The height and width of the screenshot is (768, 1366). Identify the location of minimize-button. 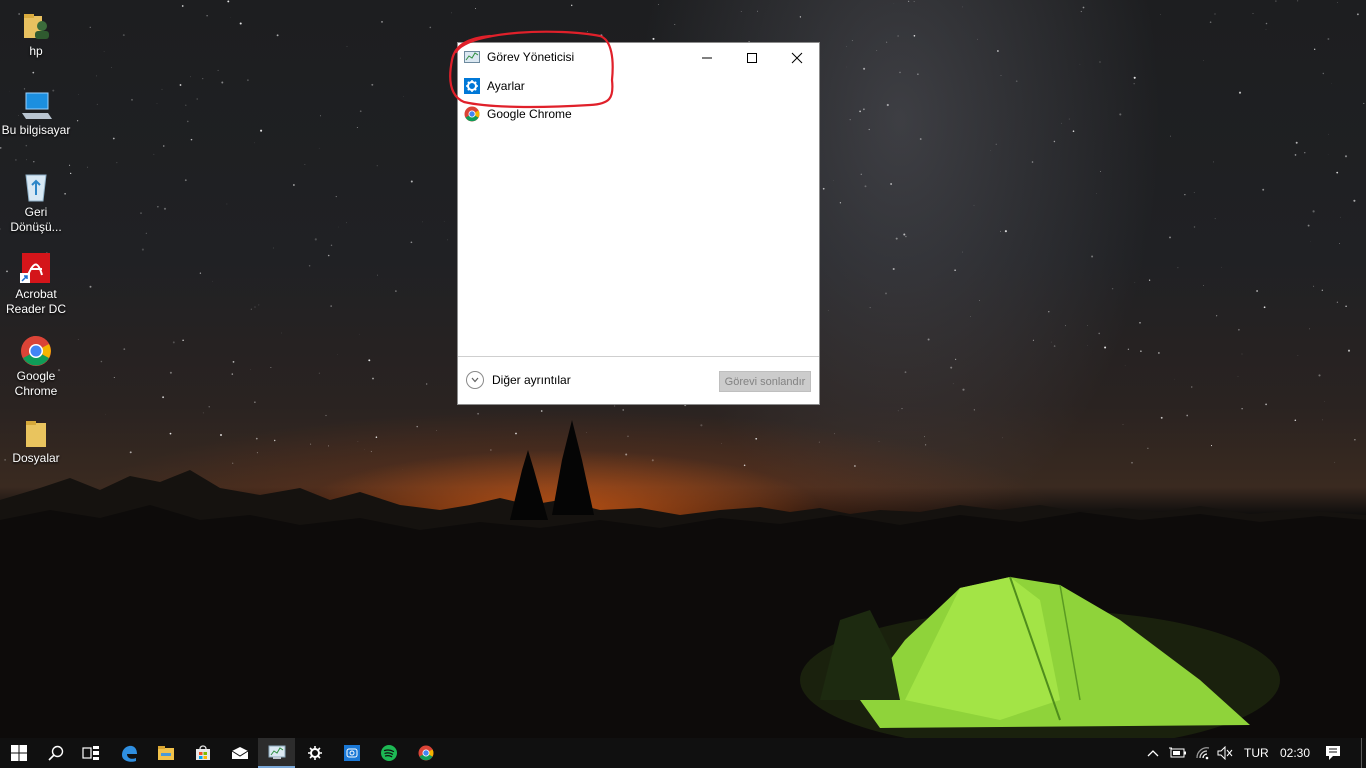
(706, 57).